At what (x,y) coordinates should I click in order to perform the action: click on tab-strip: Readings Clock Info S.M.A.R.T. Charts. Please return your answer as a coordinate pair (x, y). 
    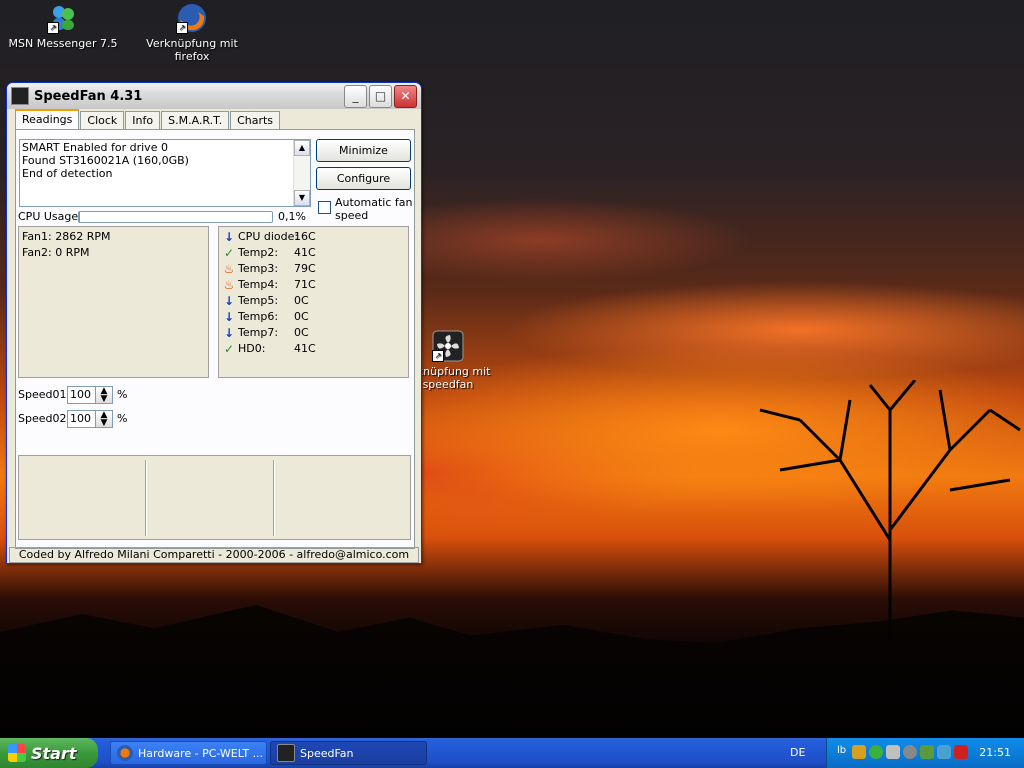
    Looking at the image, I should click on (148, 120).